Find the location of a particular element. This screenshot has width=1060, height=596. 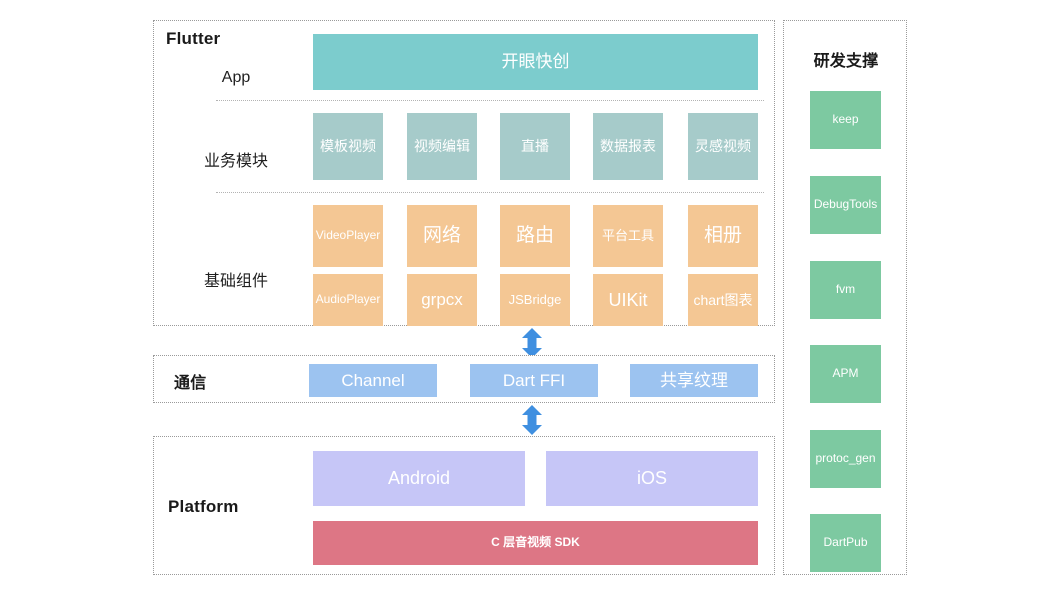

row-label-business: 业务模块 is located at coordinates (235, 161).